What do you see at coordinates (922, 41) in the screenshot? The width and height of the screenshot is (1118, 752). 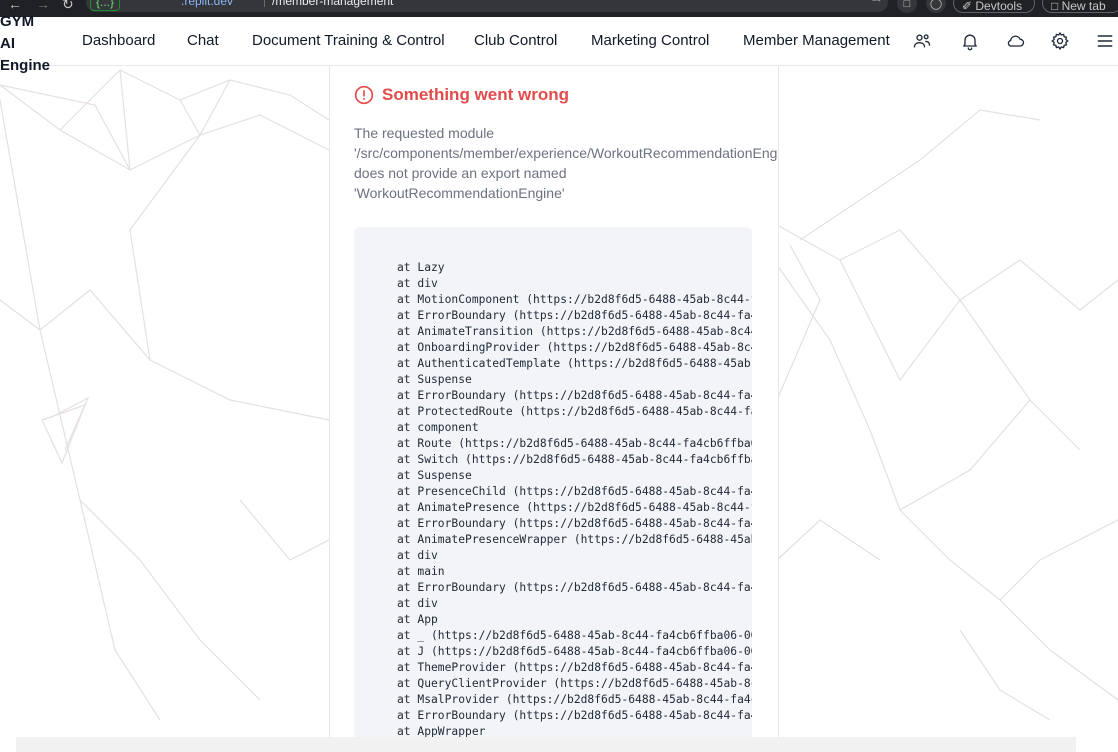 I see `users-icon` at bounding box center [922, 41].